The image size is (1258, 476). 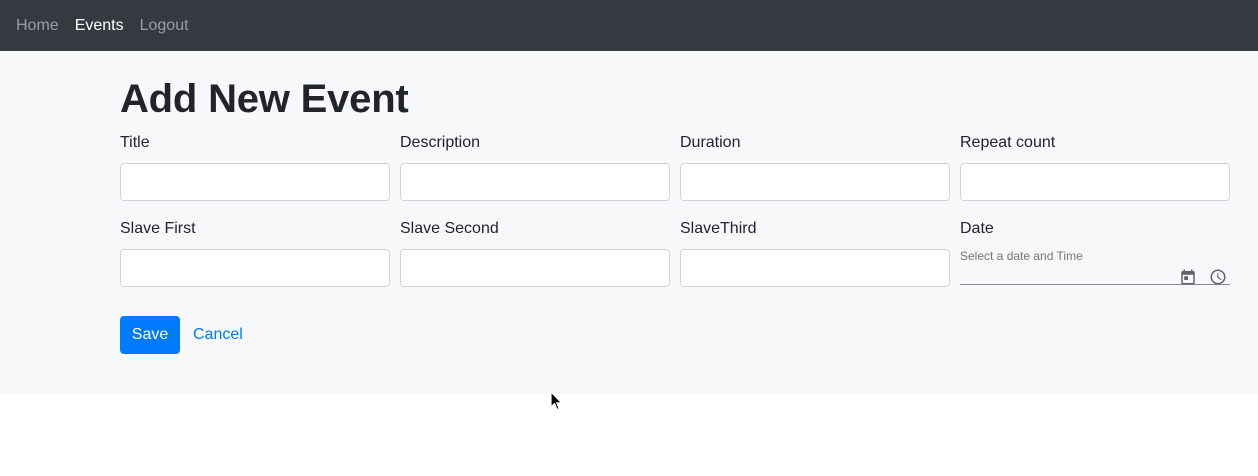 What do you see at coordinates (1218, 277) in the screenshot?
I see `clock-icon` at bounding box center [1218, 277].